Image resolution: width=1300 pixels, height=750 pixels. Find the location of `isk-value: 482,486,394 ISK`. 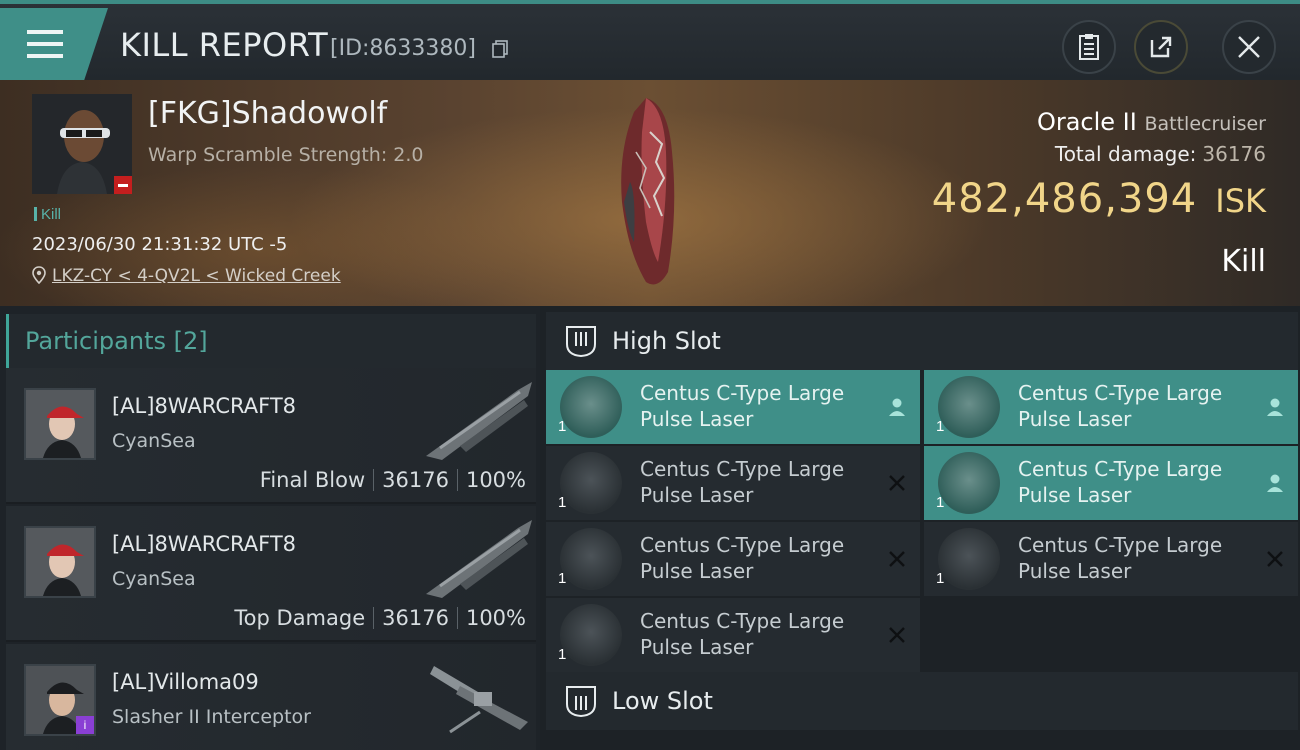

isk-value: 482,486,394 ISK is located at coordinates (1098, 199).